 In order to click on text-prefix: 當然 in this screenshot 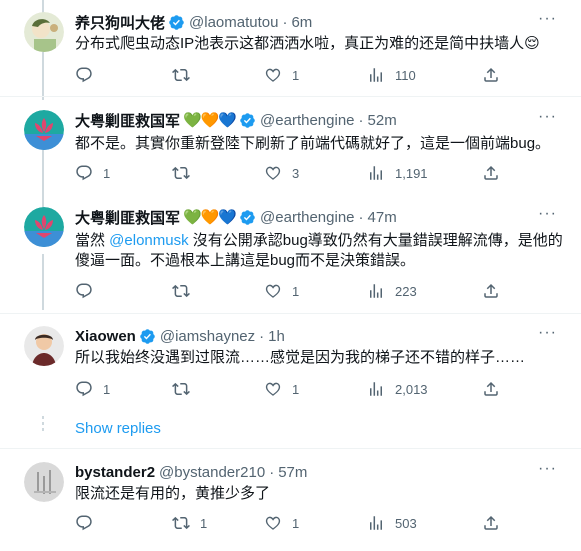, I will do `click(92, 240)`.